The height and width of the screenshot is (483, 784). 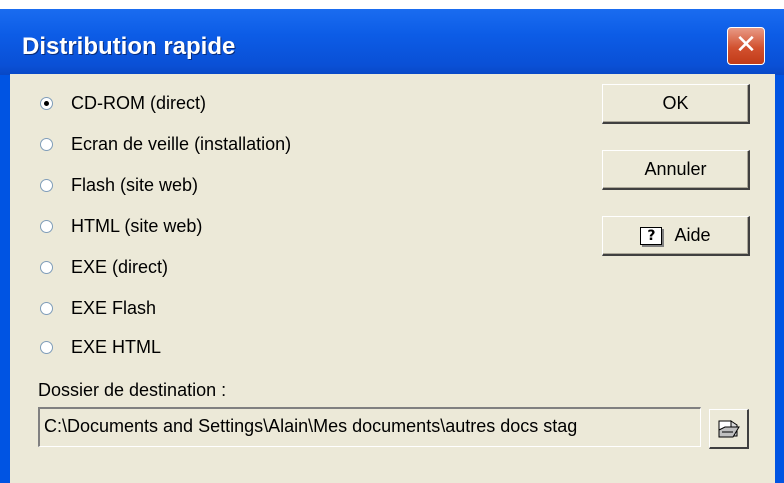 I want to click on radio-option-exe-html: EXE HTML, so click(x=100, y=347).